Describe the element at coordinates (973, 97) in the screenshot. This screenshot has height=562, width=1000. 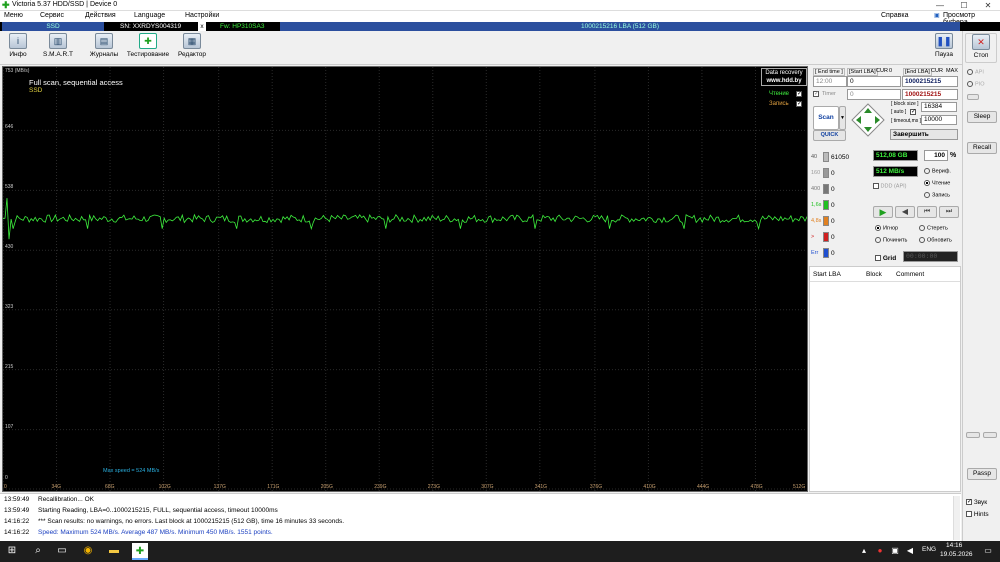
I see `port-toggle` at that location.